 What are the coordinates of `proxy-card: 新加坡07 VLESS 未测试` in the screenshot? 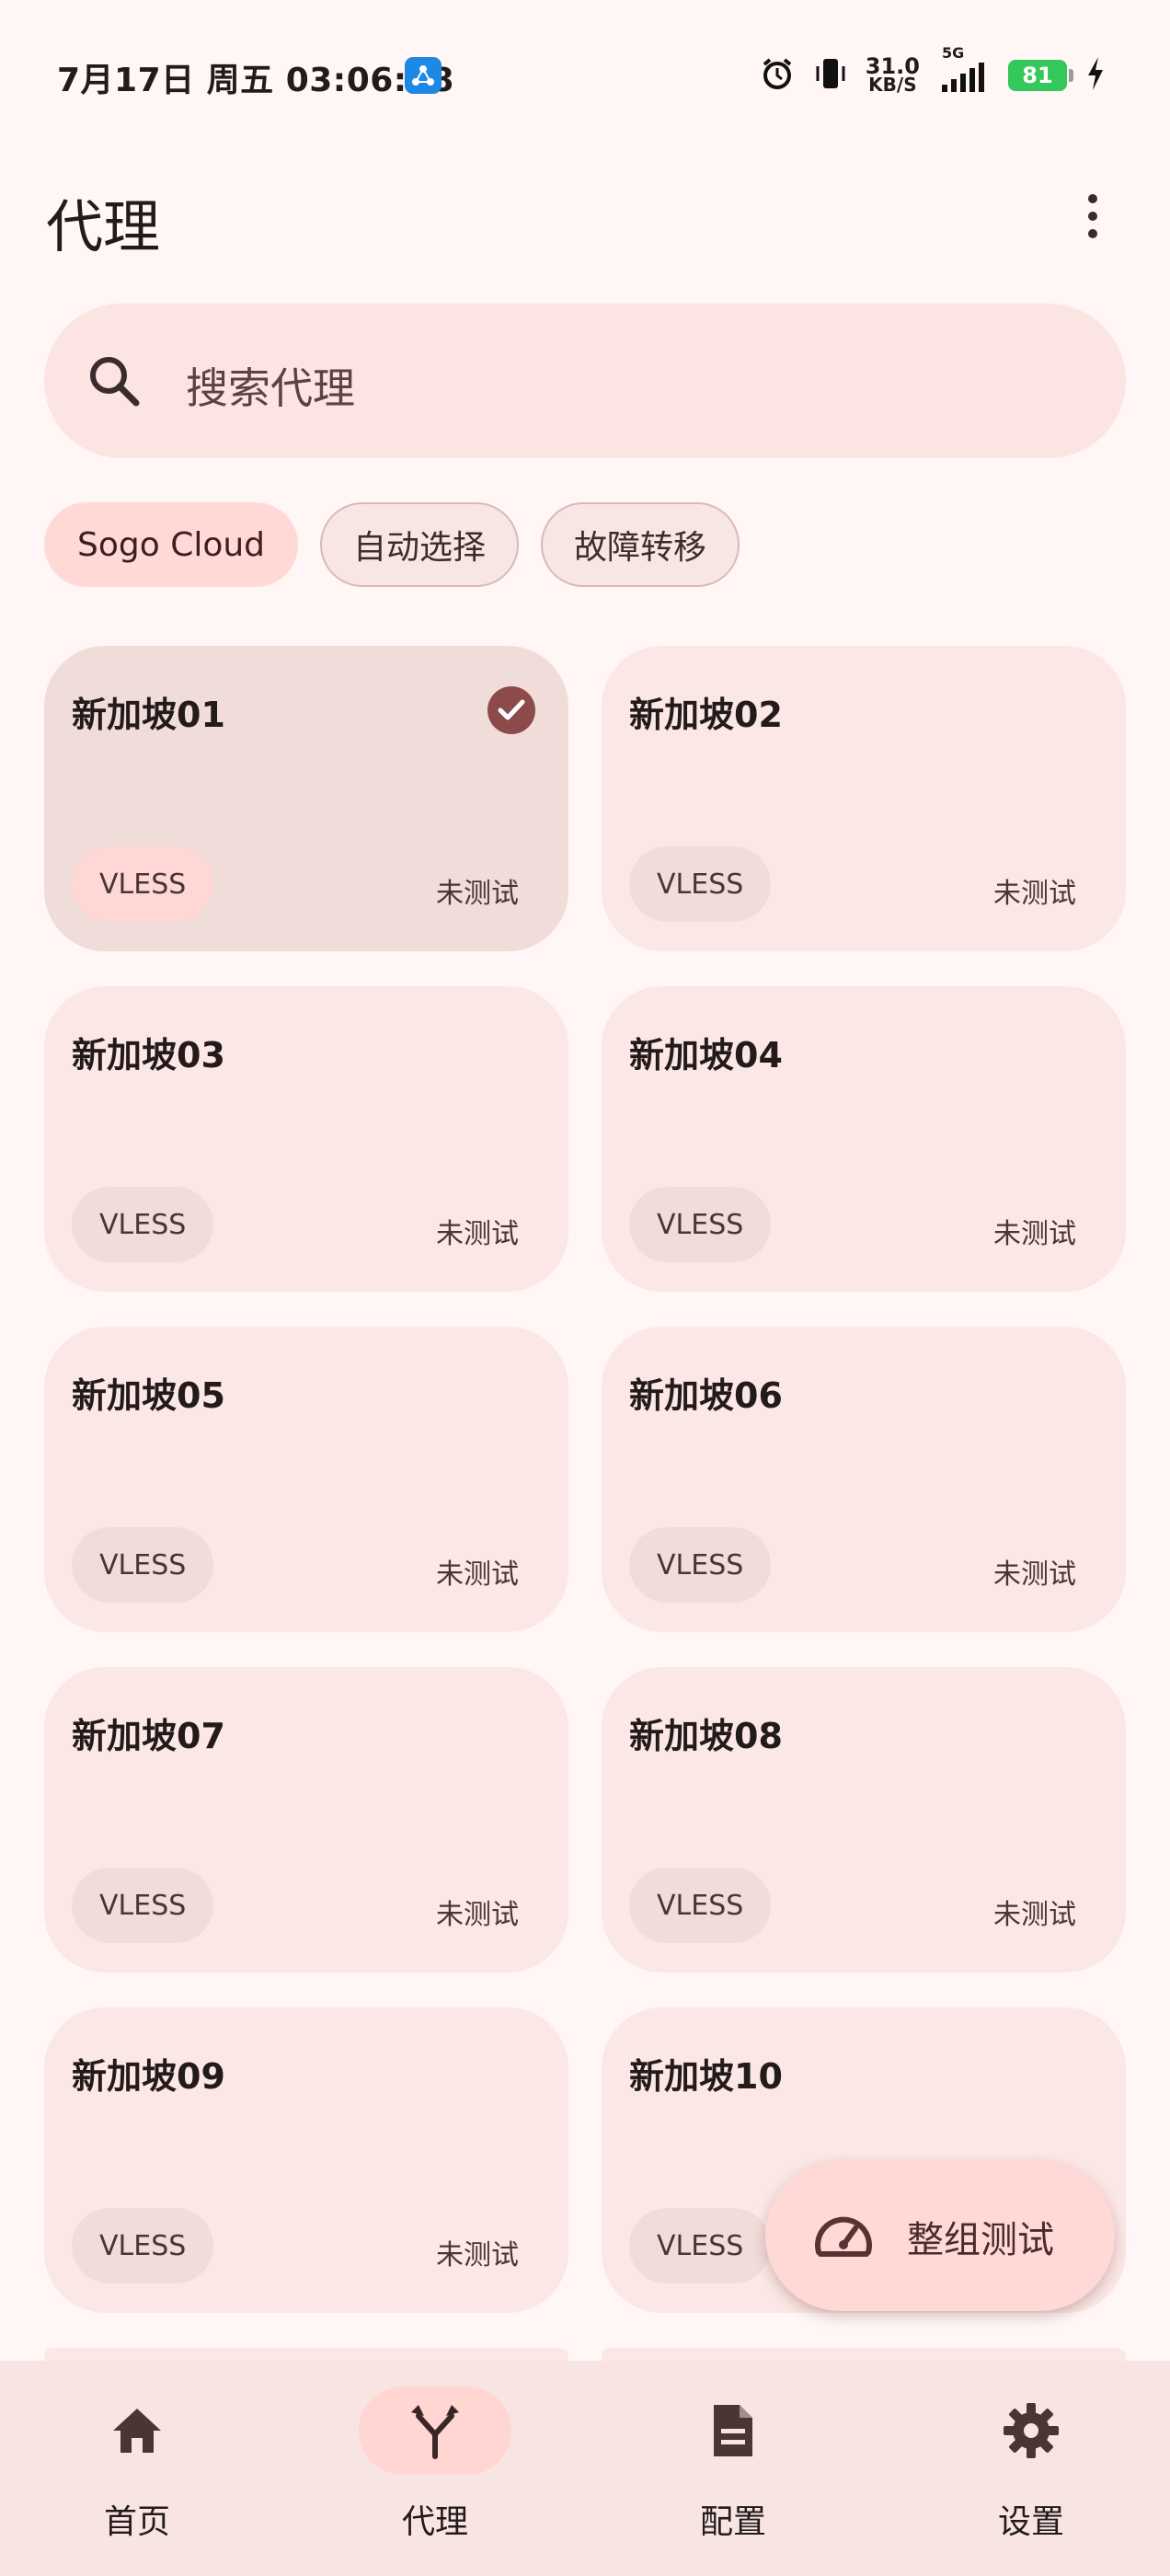 It's located at (306, 1819).